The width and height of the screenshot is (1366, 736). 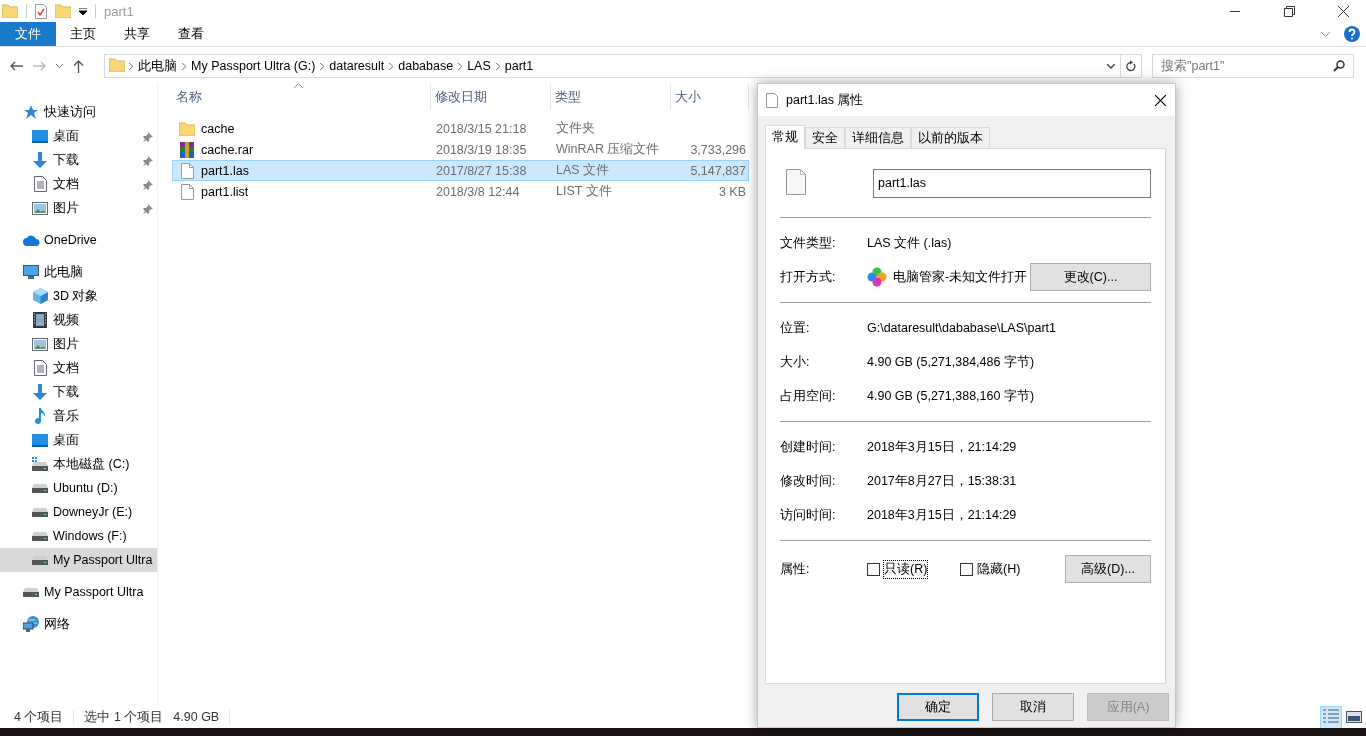 I want to click on sidebar-item: Windows (F:), so click(x=78, y=536).